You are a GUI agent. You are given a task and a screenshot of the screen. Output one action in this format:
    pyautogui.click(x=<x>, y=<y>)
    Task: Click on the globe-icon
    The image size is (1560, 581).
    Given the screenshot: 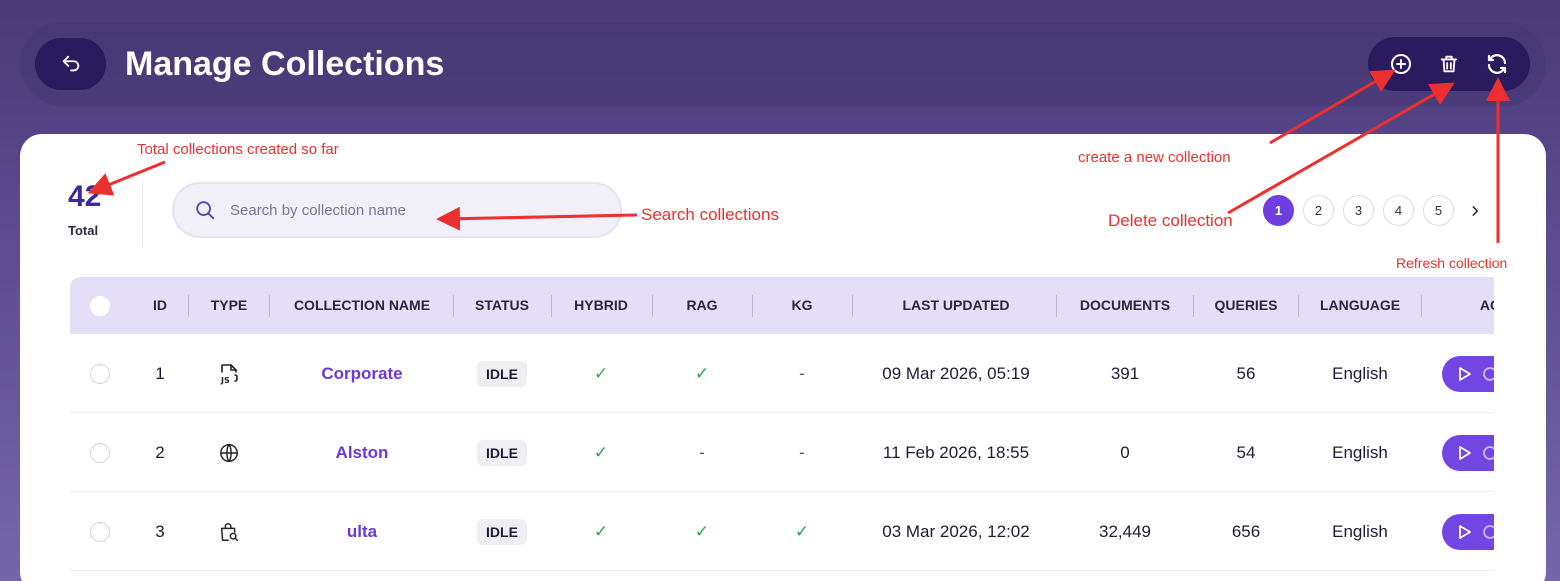 What is the action you would take?
    pyautogui.click(x=229, y=452)
    